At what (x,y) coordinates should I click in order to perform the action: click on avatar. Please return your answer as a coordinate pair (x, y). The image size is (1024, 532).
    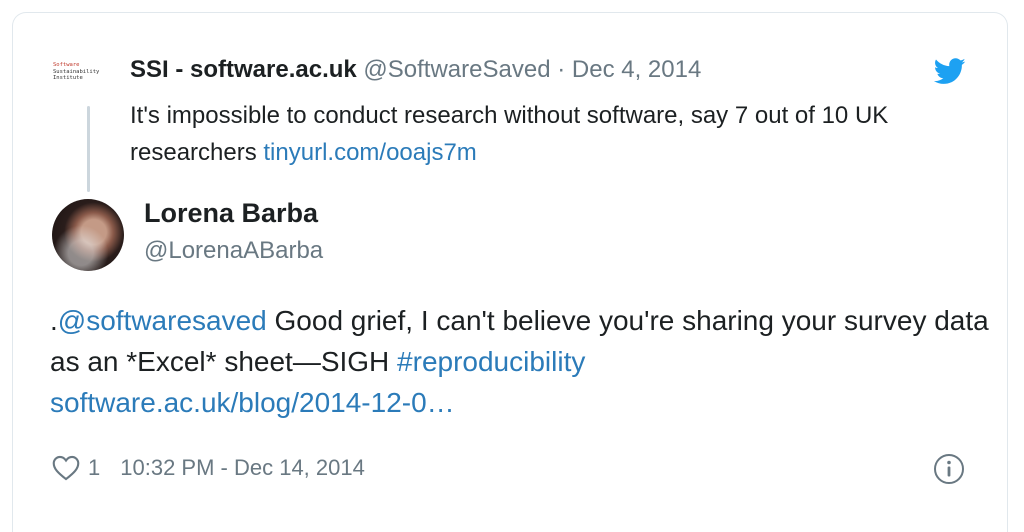
    Looking at the image, I should click on (88, 235).